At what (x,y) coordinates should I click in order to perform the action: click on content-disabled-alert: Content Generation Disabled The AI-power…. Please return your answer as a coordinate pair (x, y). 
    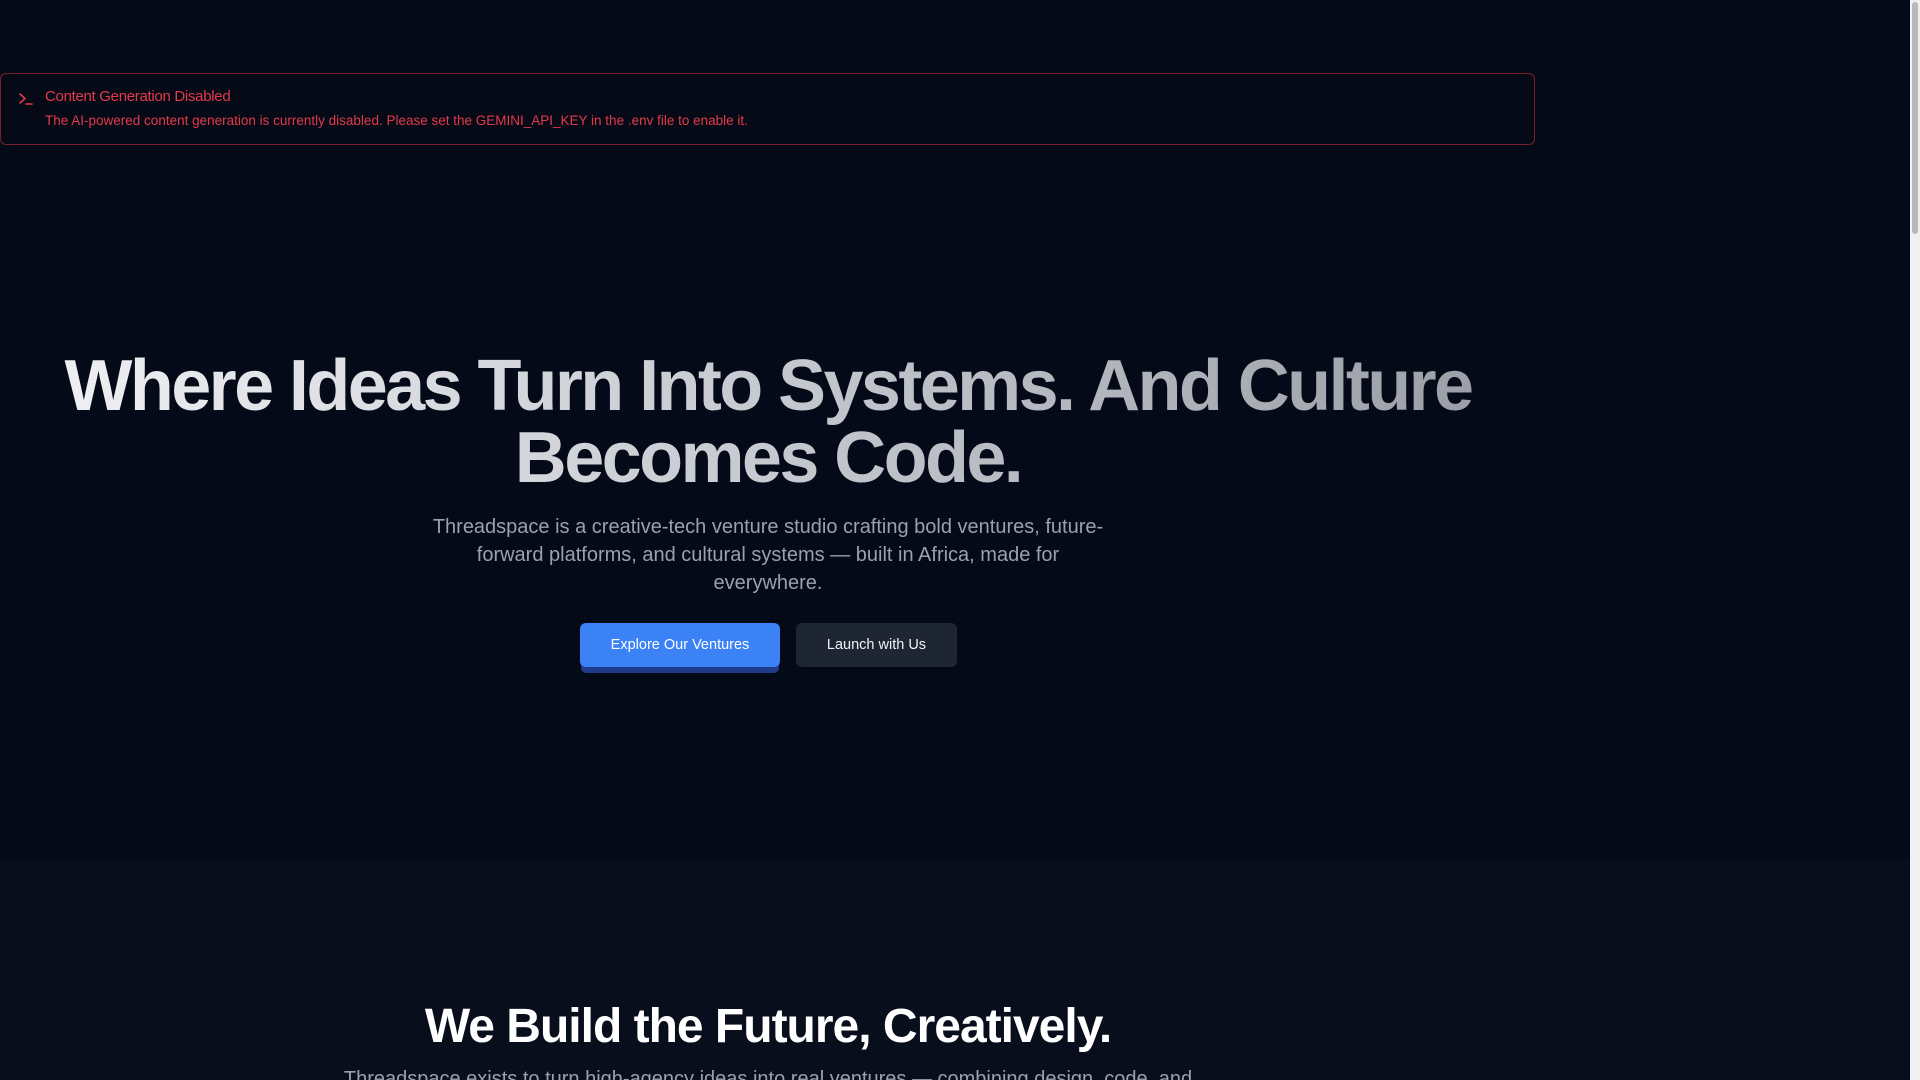
    Looking at the image, I should click on (767, 109).